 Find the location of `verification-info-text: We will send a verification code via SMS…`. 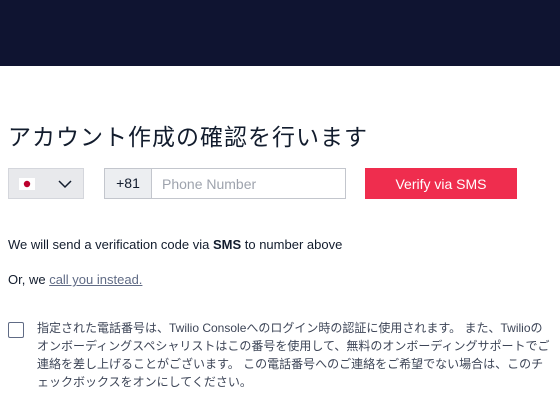

verification-info-text: We will send a verification code via SMS… is located at coordinates (175, 244).